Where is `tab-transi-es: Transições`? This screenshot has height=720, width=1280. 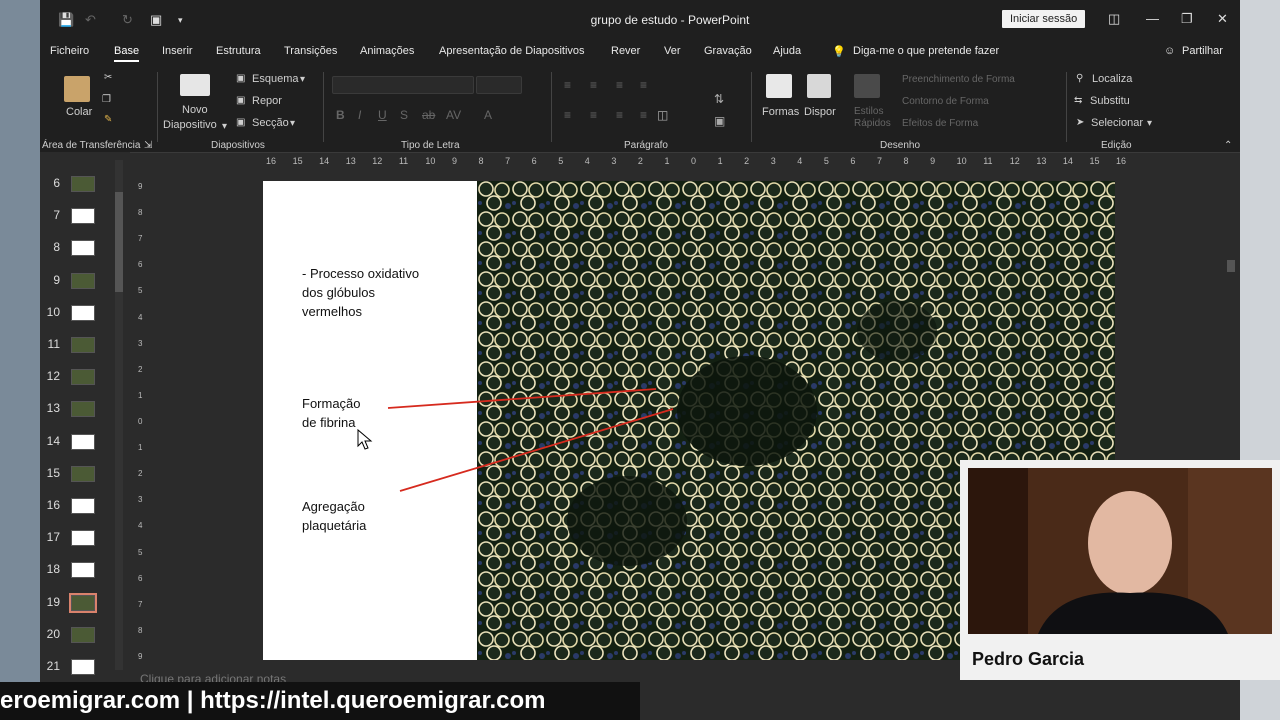
tab-transi-es: Transições is located at coordinates (310, 51).